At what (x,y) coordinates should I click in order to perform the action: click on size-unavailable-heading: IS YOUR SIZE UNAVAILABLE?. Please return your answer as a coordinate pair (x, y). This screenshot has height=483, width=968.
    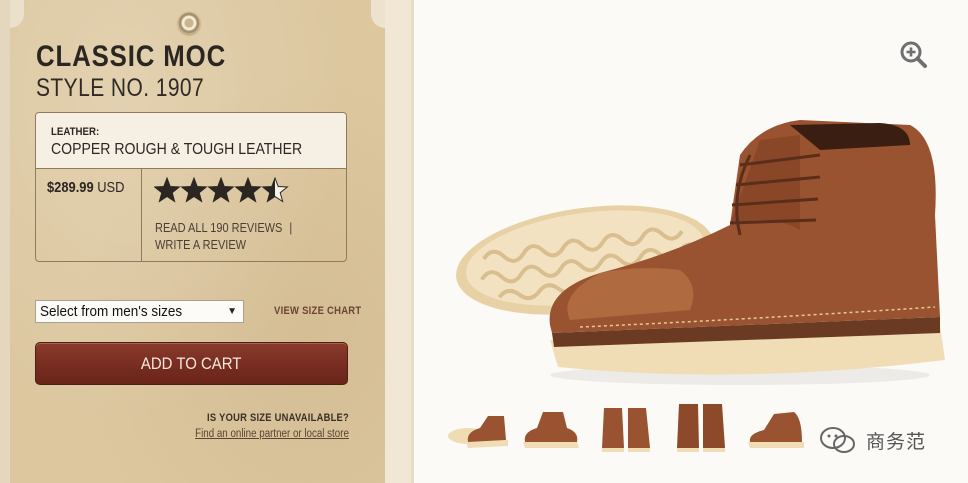
    Looking at the image, I should click on (278, 418).